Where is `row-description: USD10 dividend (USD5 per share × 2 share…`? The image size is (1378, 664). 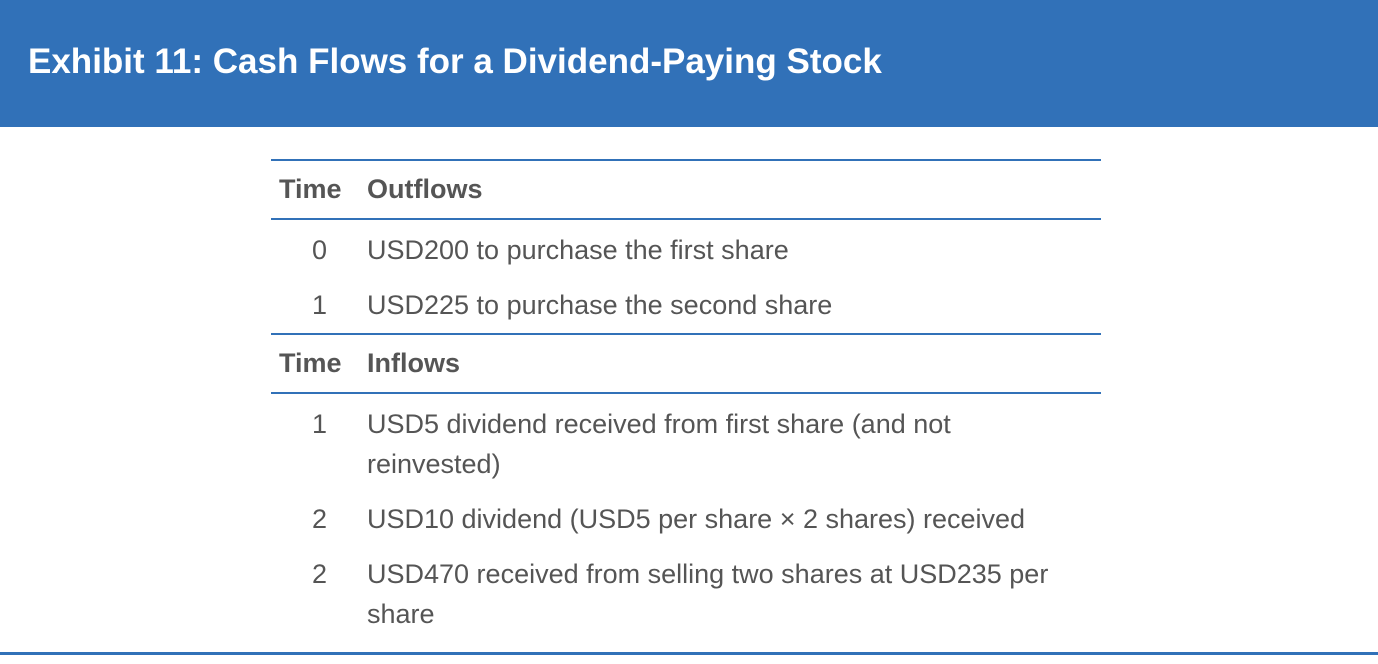
row-description: USD10 dividend (USD5 per share × 2 share… is located at coordinates (696, 519).